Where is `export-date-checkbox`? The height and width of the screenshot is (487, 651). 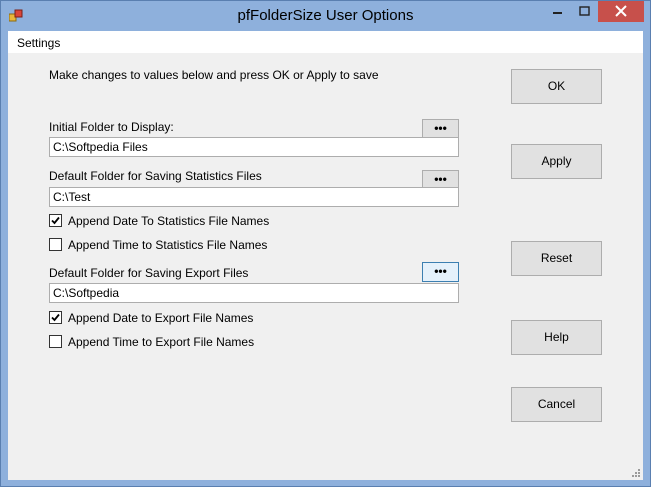 export-date-checkbox is located at coordinates (55, 317).